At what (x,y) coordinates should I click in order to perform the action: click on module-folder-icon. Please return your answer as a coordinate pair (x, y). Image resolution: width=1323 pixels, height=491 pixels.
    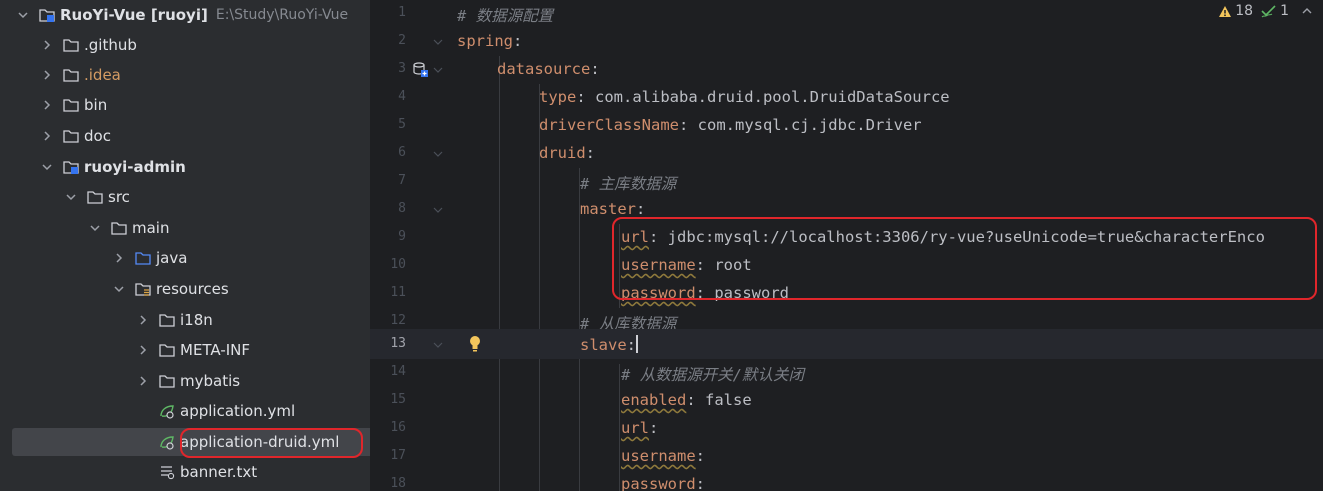
    Looking at the image, I should click on (71, 167).